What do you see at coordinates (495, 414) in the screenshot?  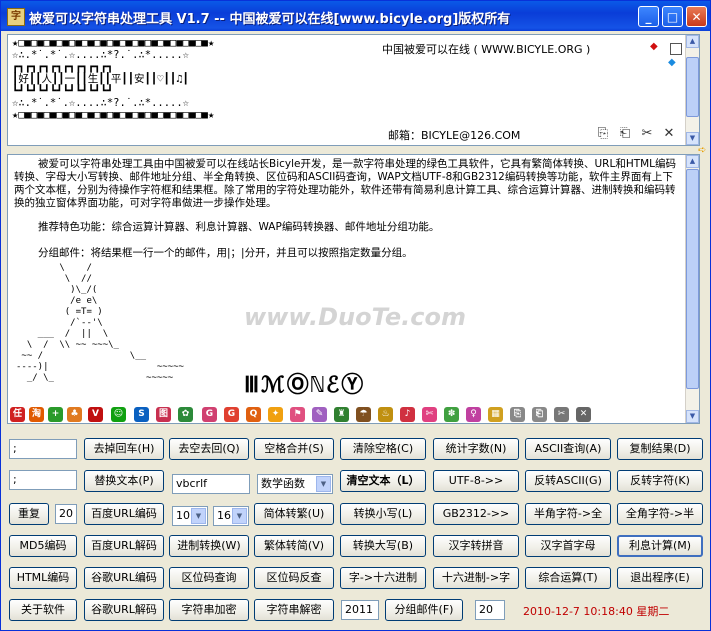 I see `tool-icon-23: ▦` at bounding box center [495, 414].